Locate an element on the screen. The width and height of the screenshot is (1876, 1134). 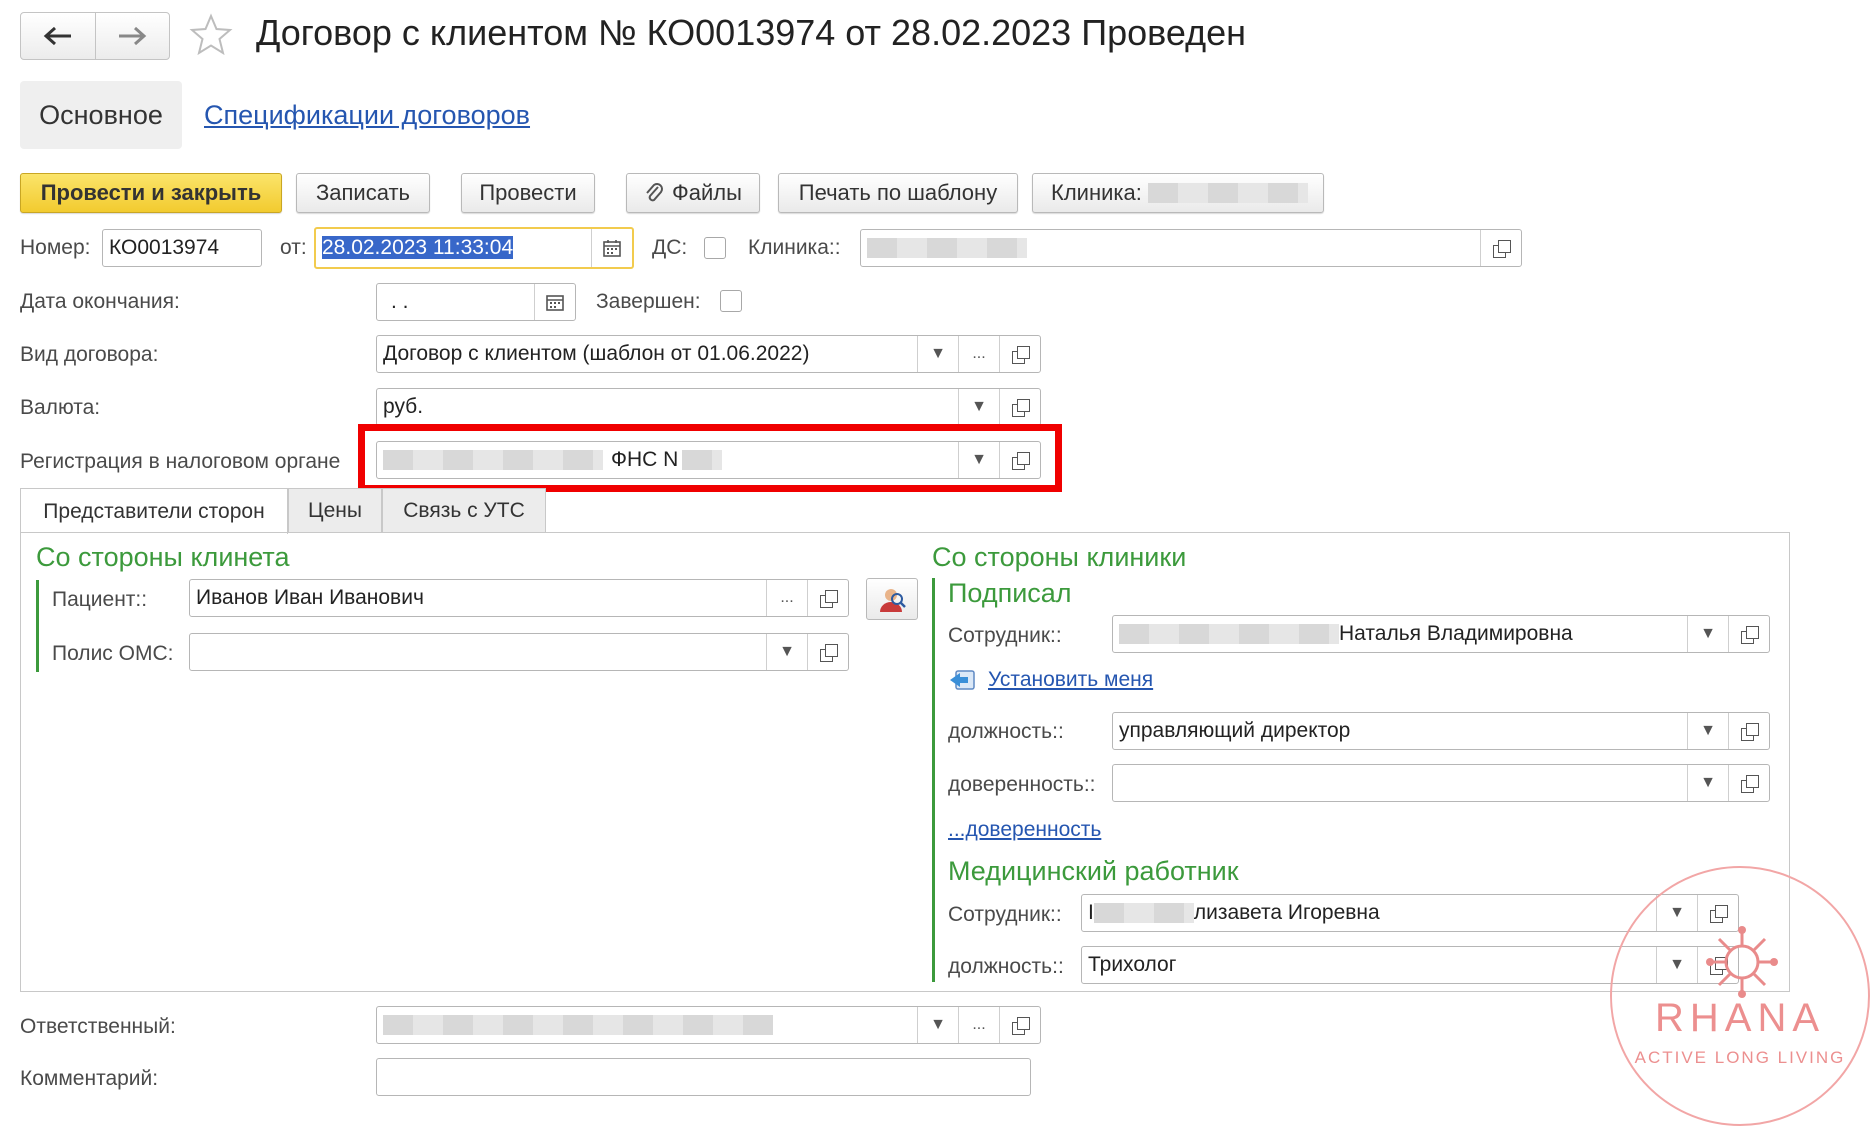
employee-value: Наталья Владимировна is located at coordinates (1456, 633).